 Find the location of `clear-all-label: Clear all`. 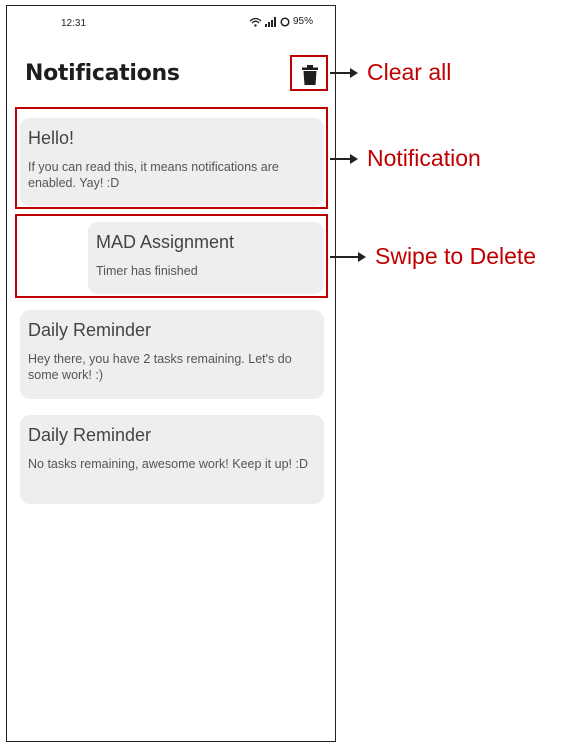

clear-all-label: Clear all is located at coordinates (409, 72).